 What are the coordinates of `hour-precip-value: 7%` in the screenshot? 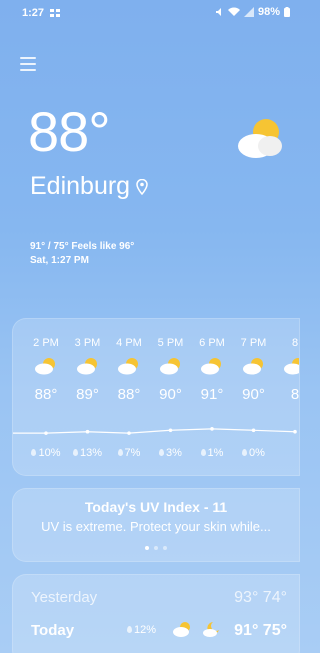 It's located at (132, 453).